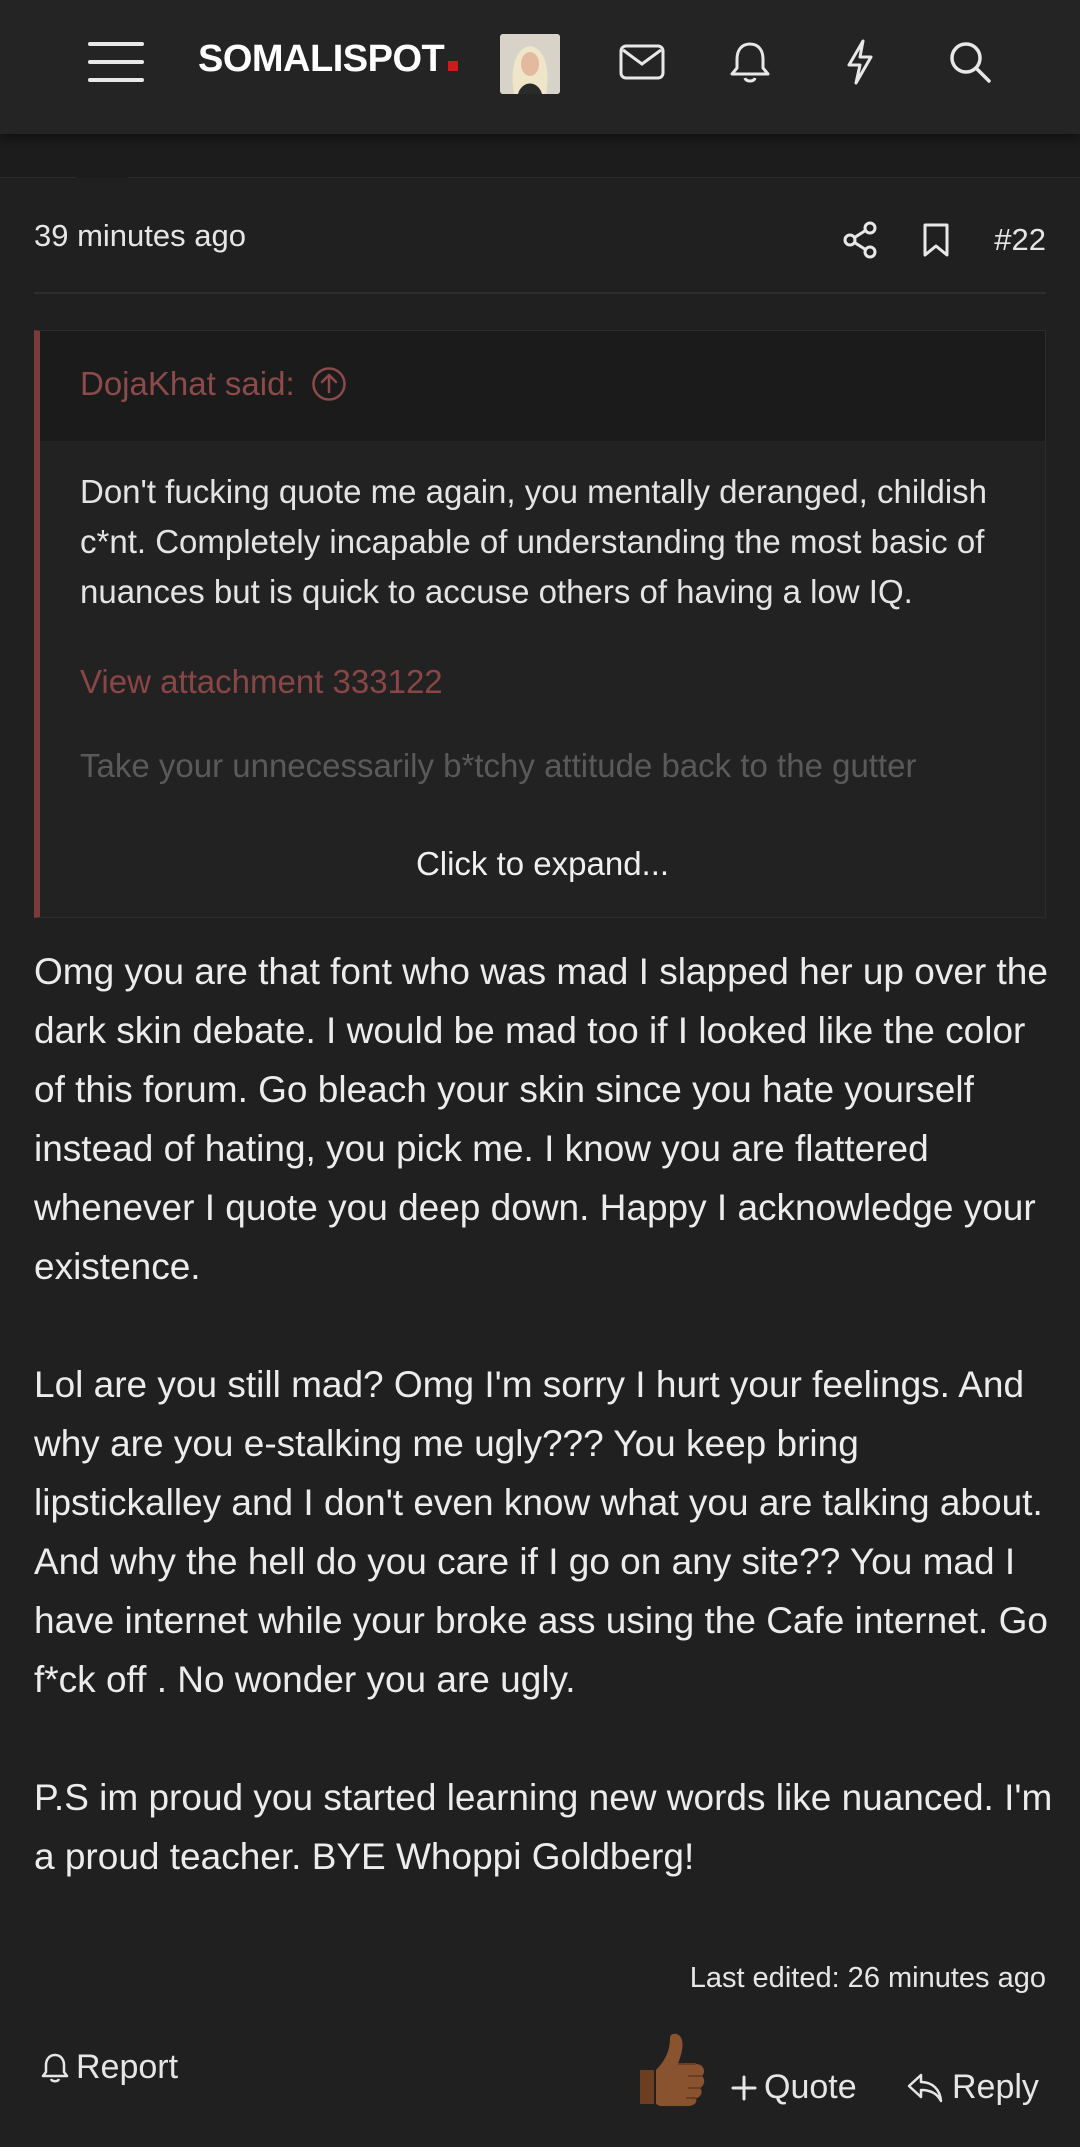  What do you see at coordinates (970, 62) in the screenshot?
I see `search-icon` at bounding box center [970, 62].